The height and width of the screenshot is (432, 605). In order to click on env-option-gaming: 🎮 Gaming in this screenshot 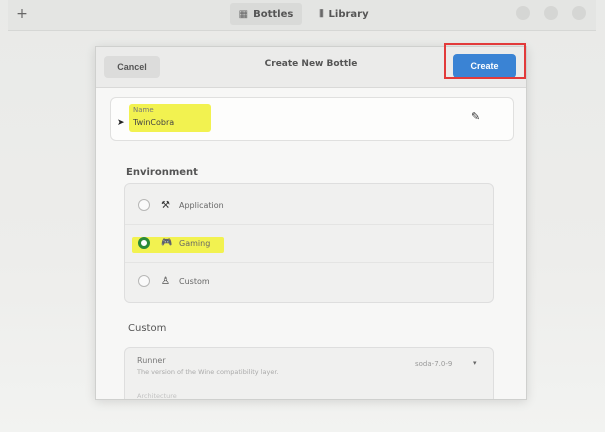, I will do `click(309, 243)`.